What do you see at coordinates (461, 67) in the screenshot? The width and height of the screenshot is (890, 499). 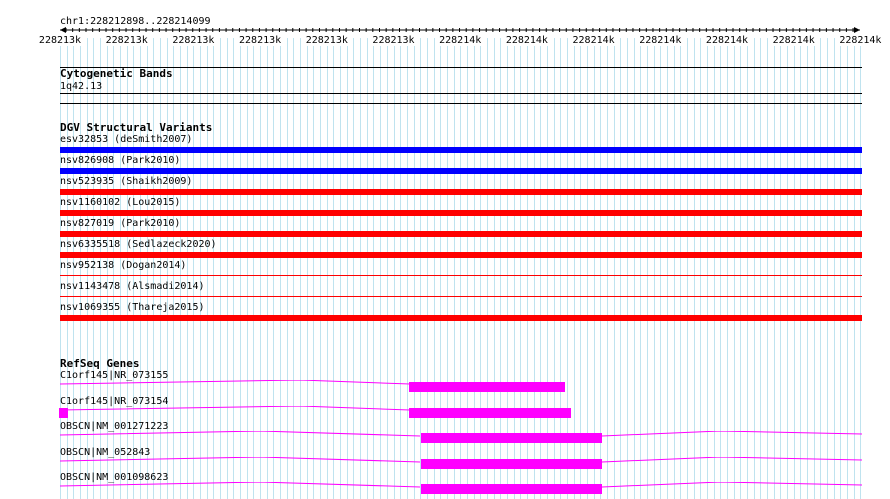 I see `cytoband-divider` at bounding box center [461, 67].